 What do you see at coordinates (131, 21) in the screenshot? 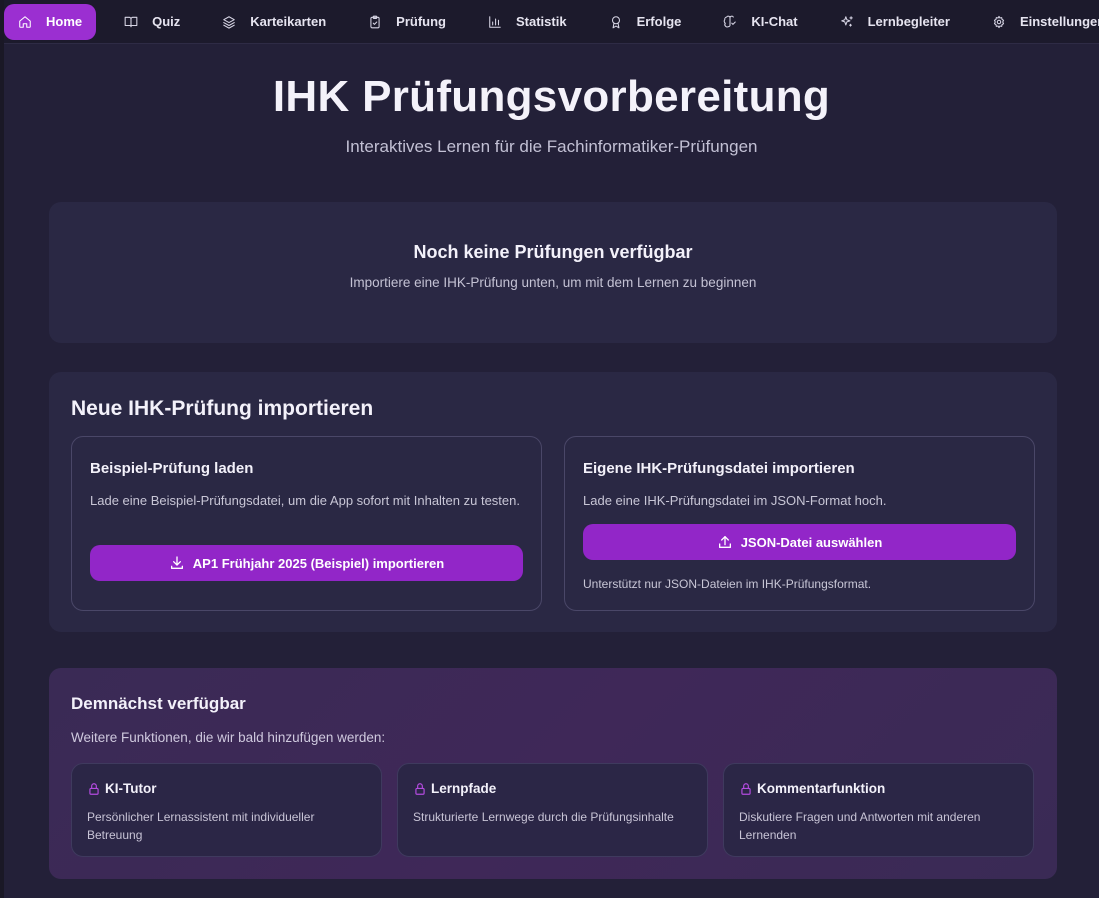
I see `book-icon` at bounding box center [131, 21].